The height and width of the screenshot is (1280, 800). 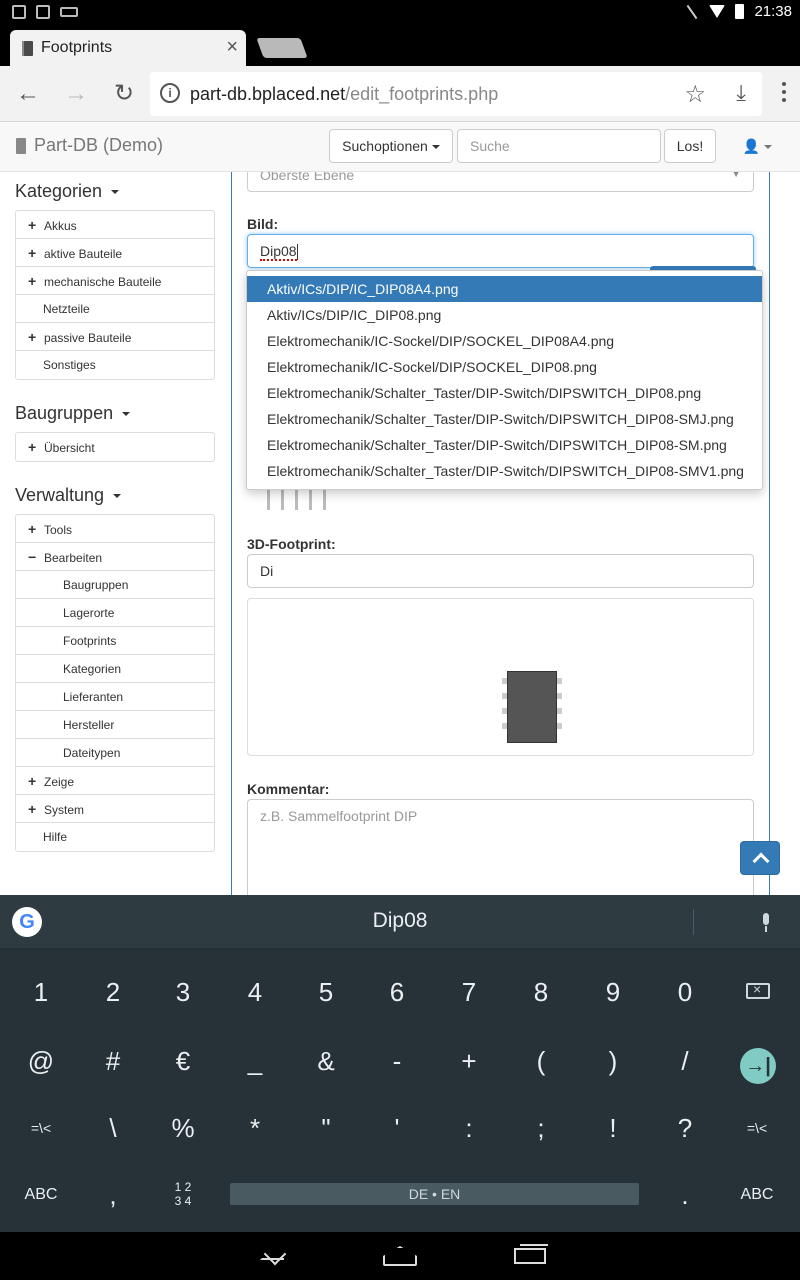 I want to click on key: (, so click(x=541, y=1061).